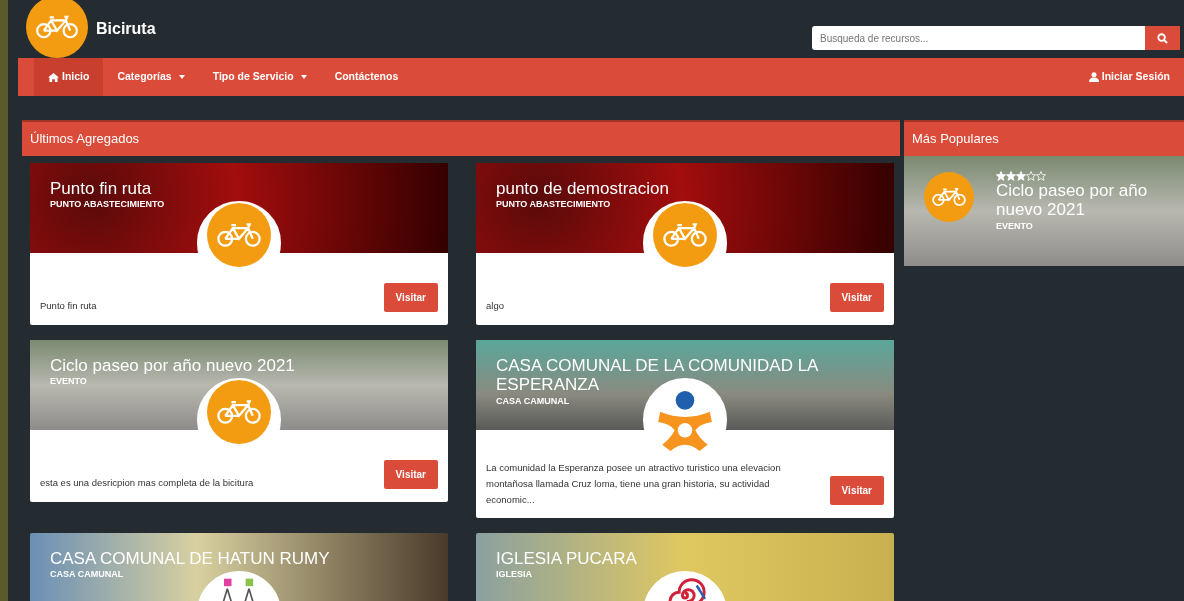  What do you see at coordinates (583, 188) in the screenshot?
I see `card-title: punto de demostracion` at bounding box center [583, 188].